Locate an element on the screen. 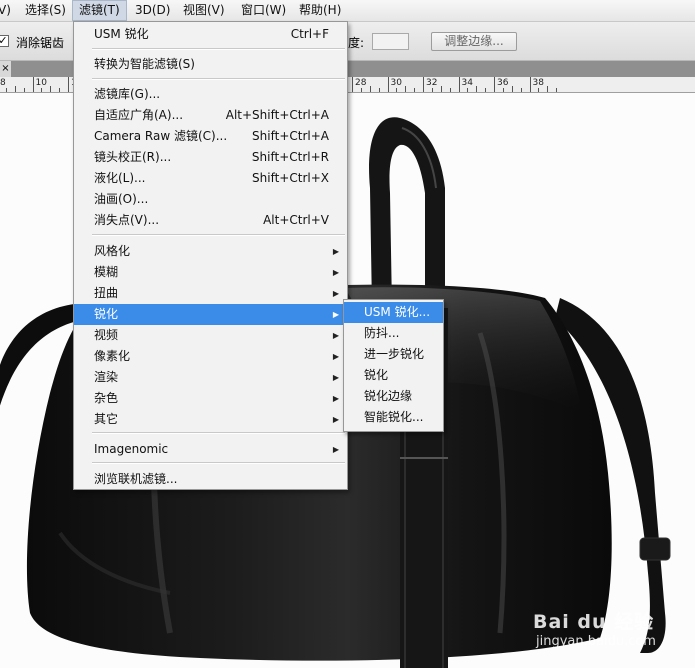 The image size is (695, 668). menu-item-usm-sharpen-recent: USM 锐化 Ctrl+F is located at coordinates (210, 34).